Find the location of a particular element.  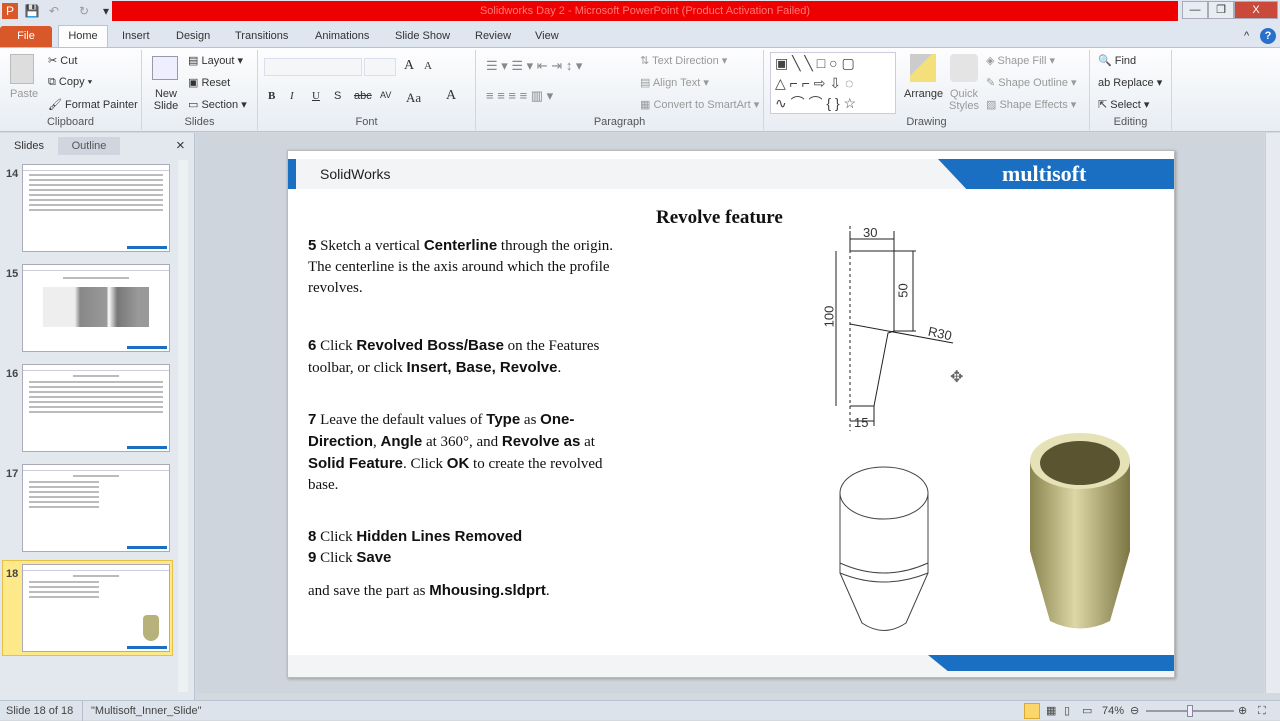

tab-home: Home is located at coordinates (83, 36).